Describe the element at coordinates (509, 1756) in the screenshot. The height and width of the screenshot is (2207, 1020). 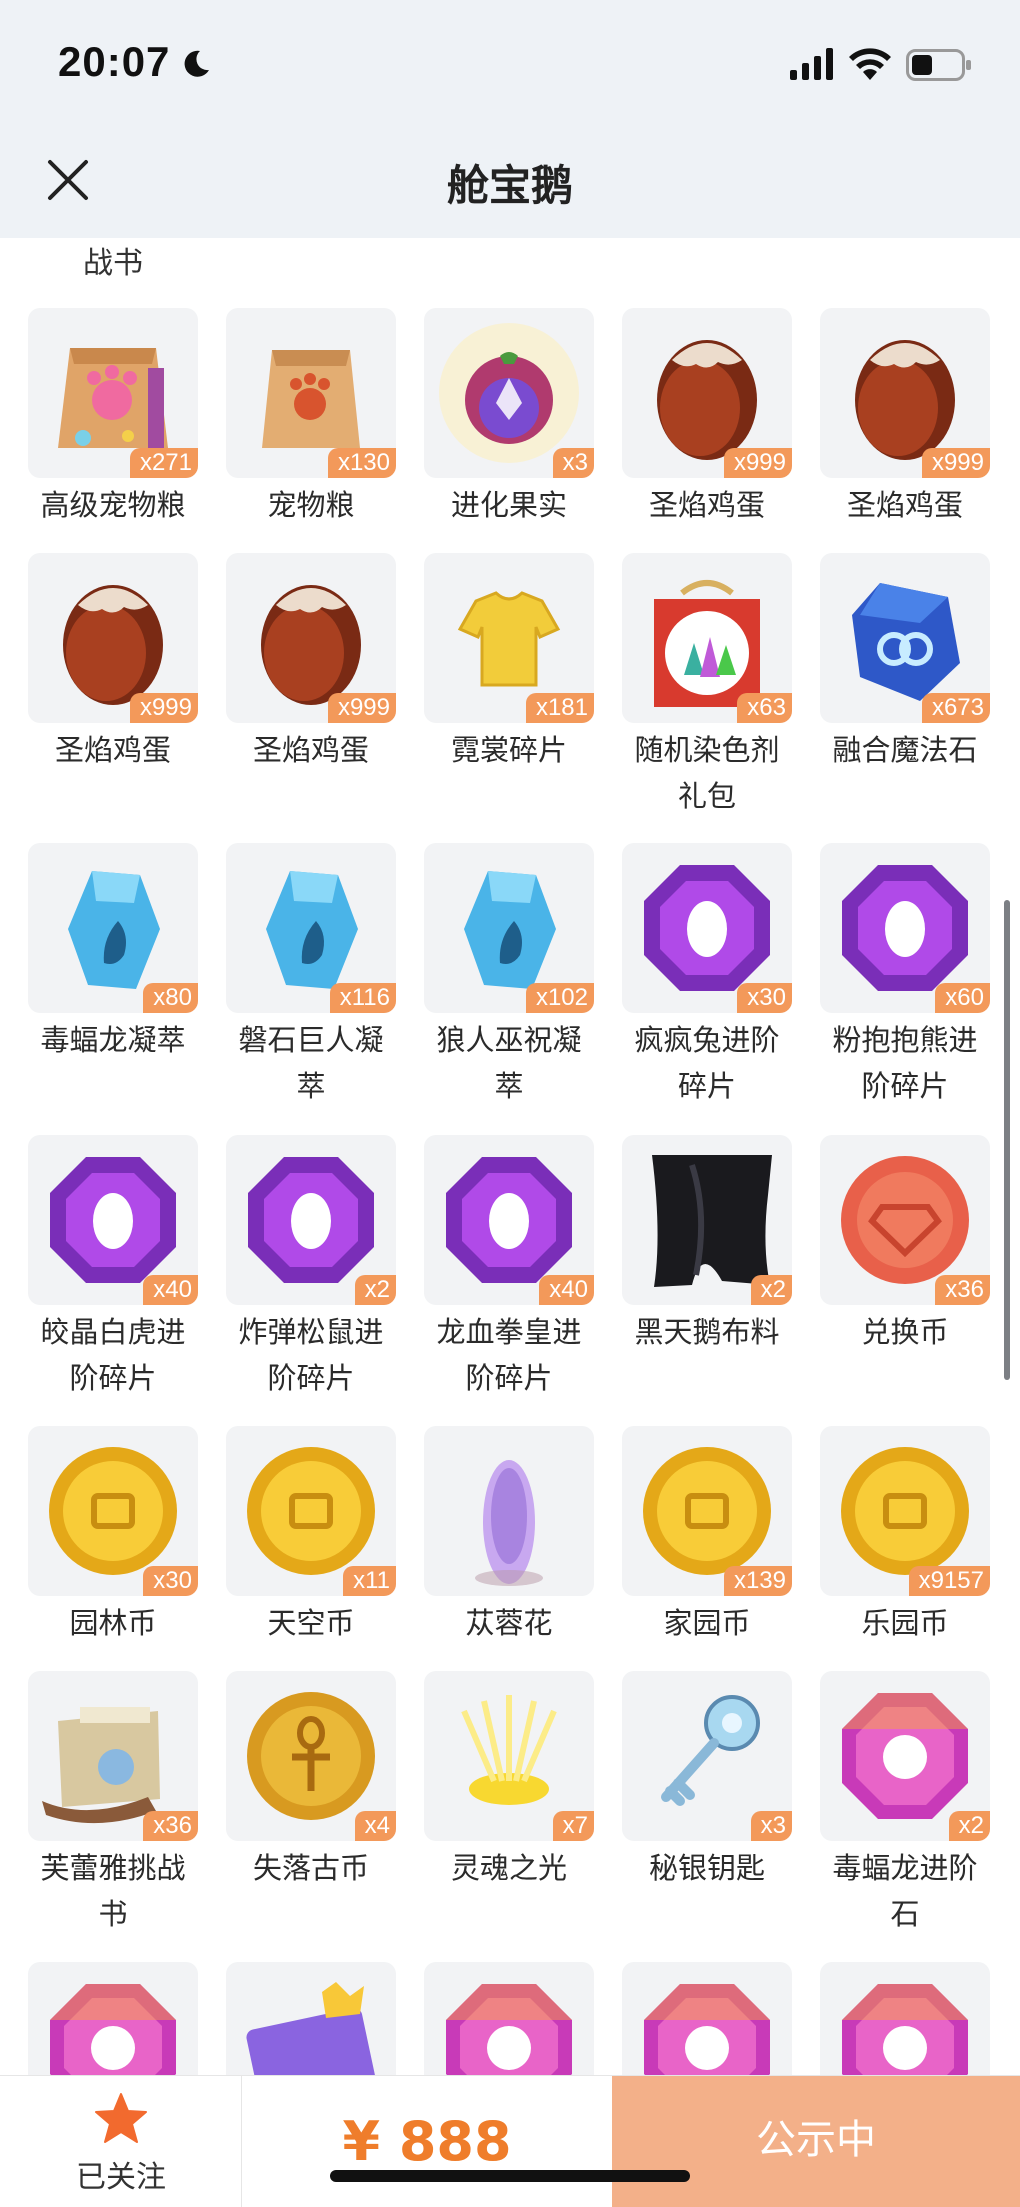
I see `item-tile: x7` at that location.